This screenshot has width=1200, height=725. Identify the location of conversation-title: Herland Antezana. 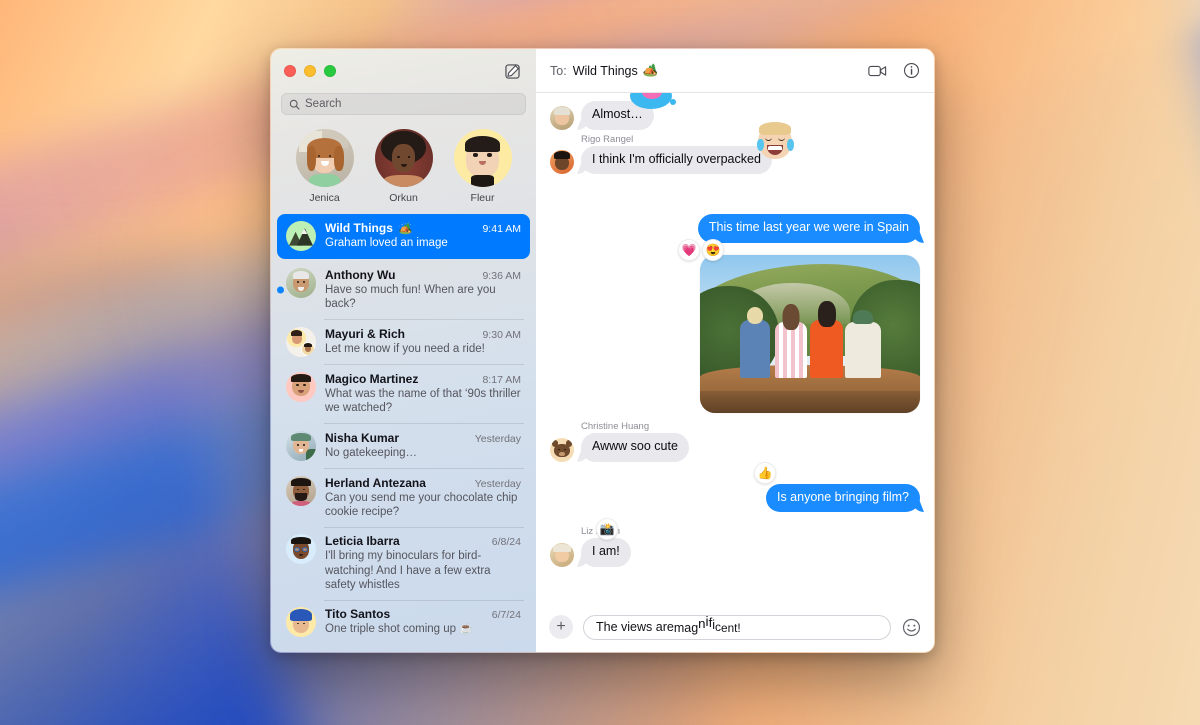
(375, 482).